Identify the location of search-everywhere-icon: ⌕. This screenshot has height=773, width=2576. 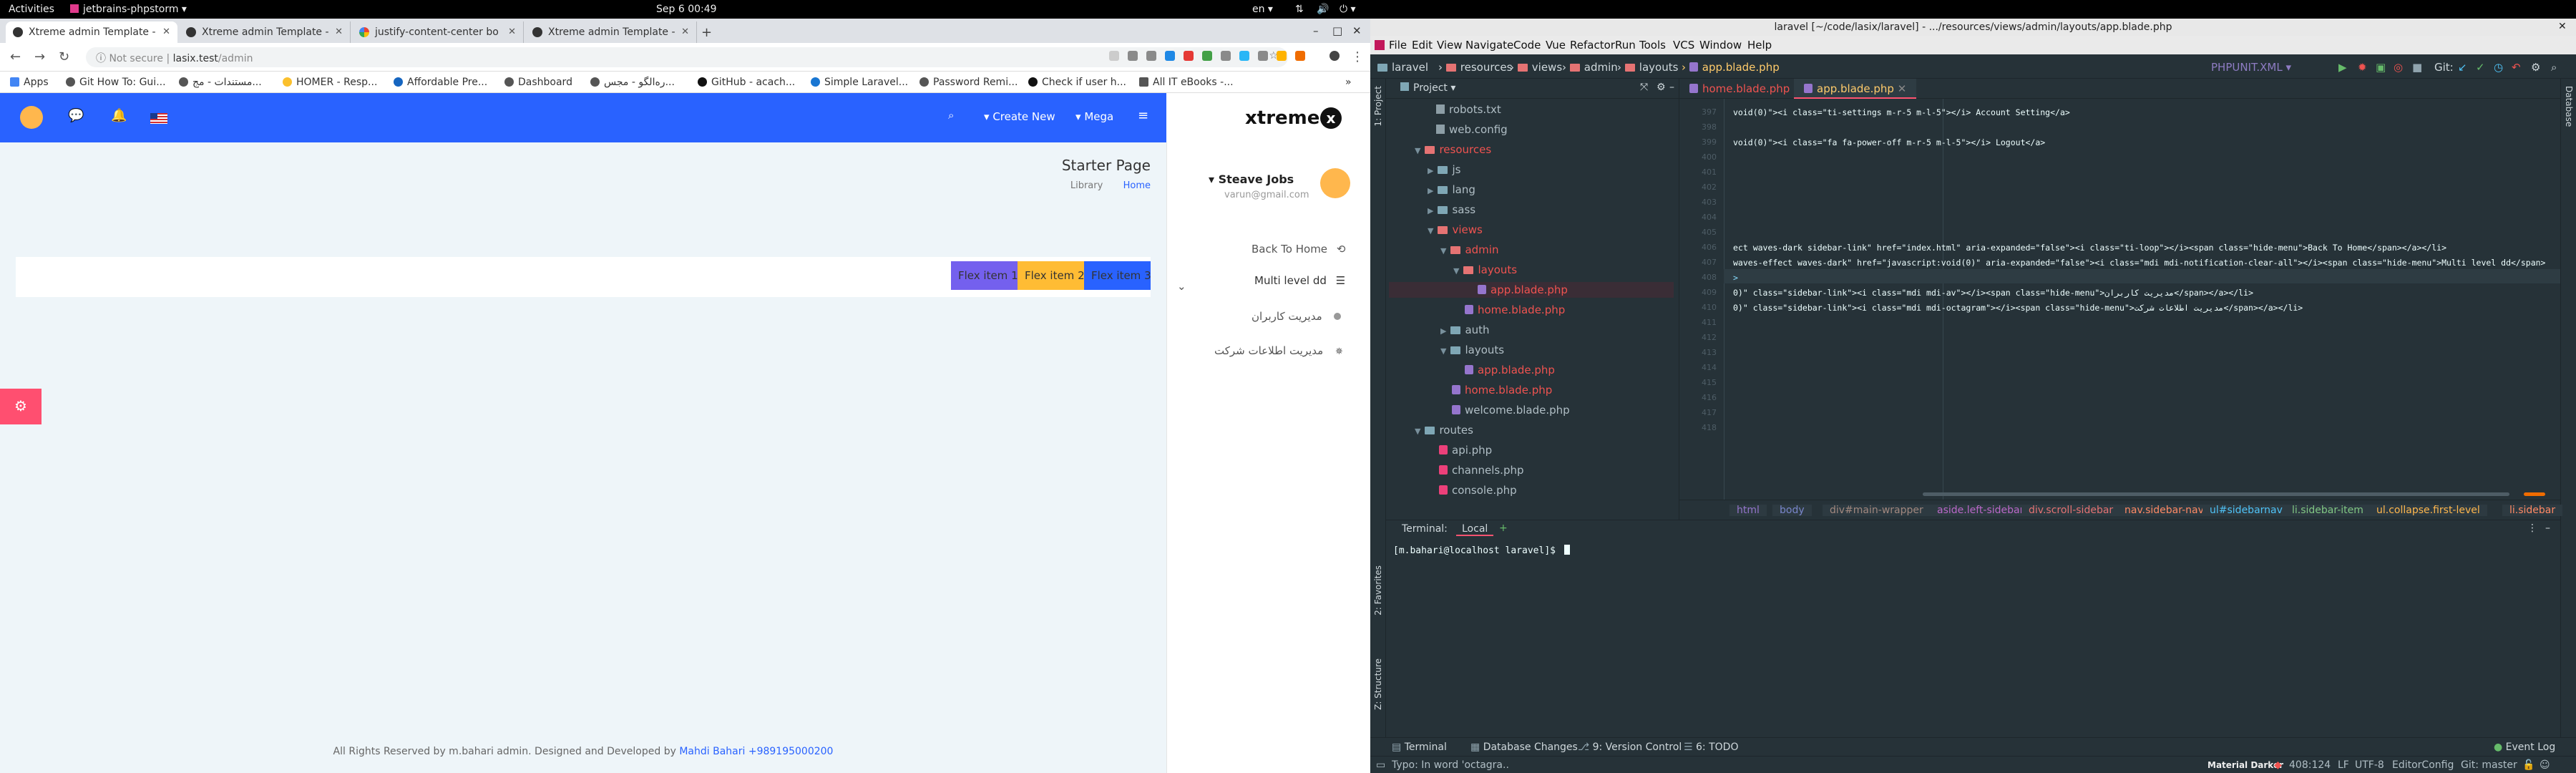
(2554, 67).